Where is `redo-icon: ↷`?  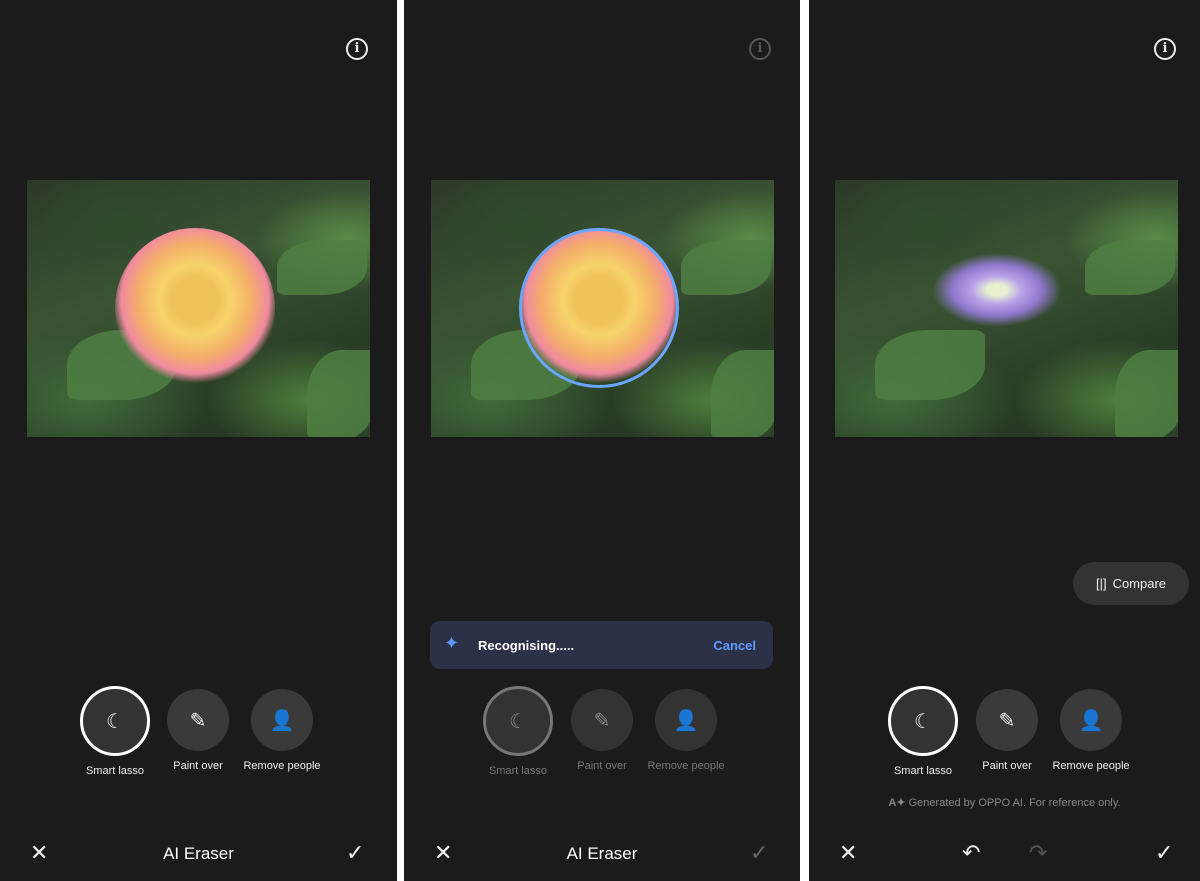 redo-icon: ↷ is located at coordinates (1038, 852).